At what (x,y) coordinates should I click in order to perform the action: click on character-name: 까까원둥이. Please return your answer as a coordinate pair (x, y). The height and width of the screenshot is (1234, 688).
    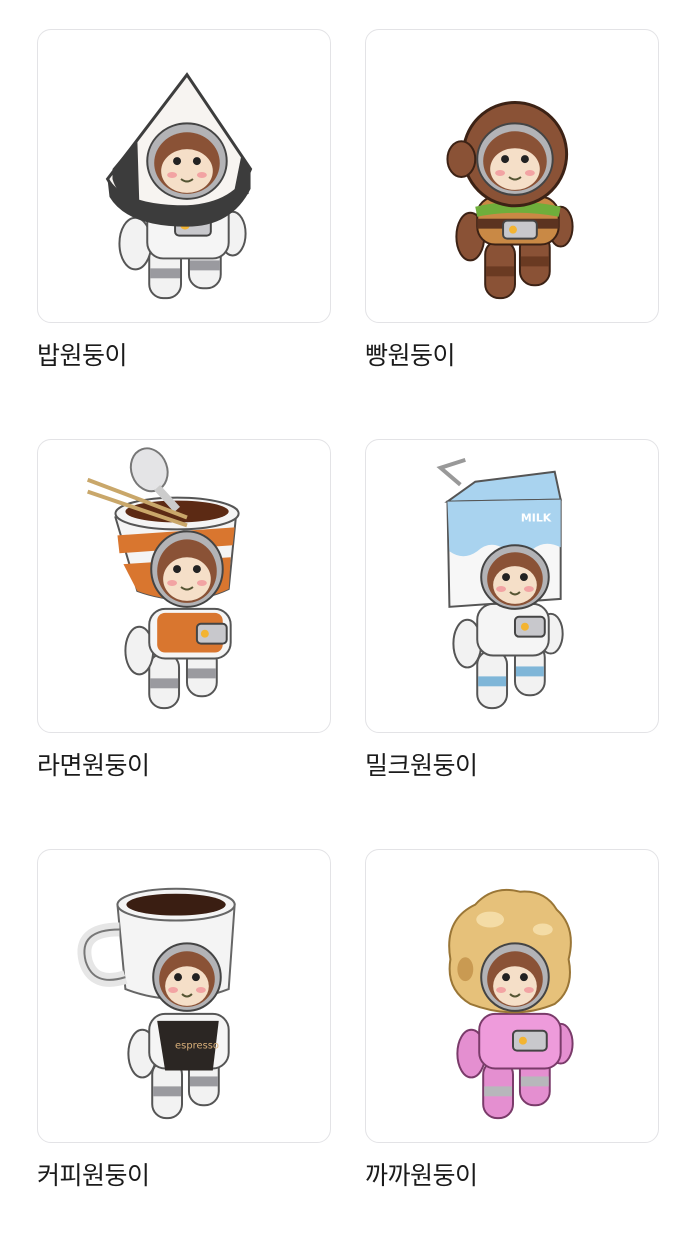
    Looking at the image, I should click on (421, 1175).